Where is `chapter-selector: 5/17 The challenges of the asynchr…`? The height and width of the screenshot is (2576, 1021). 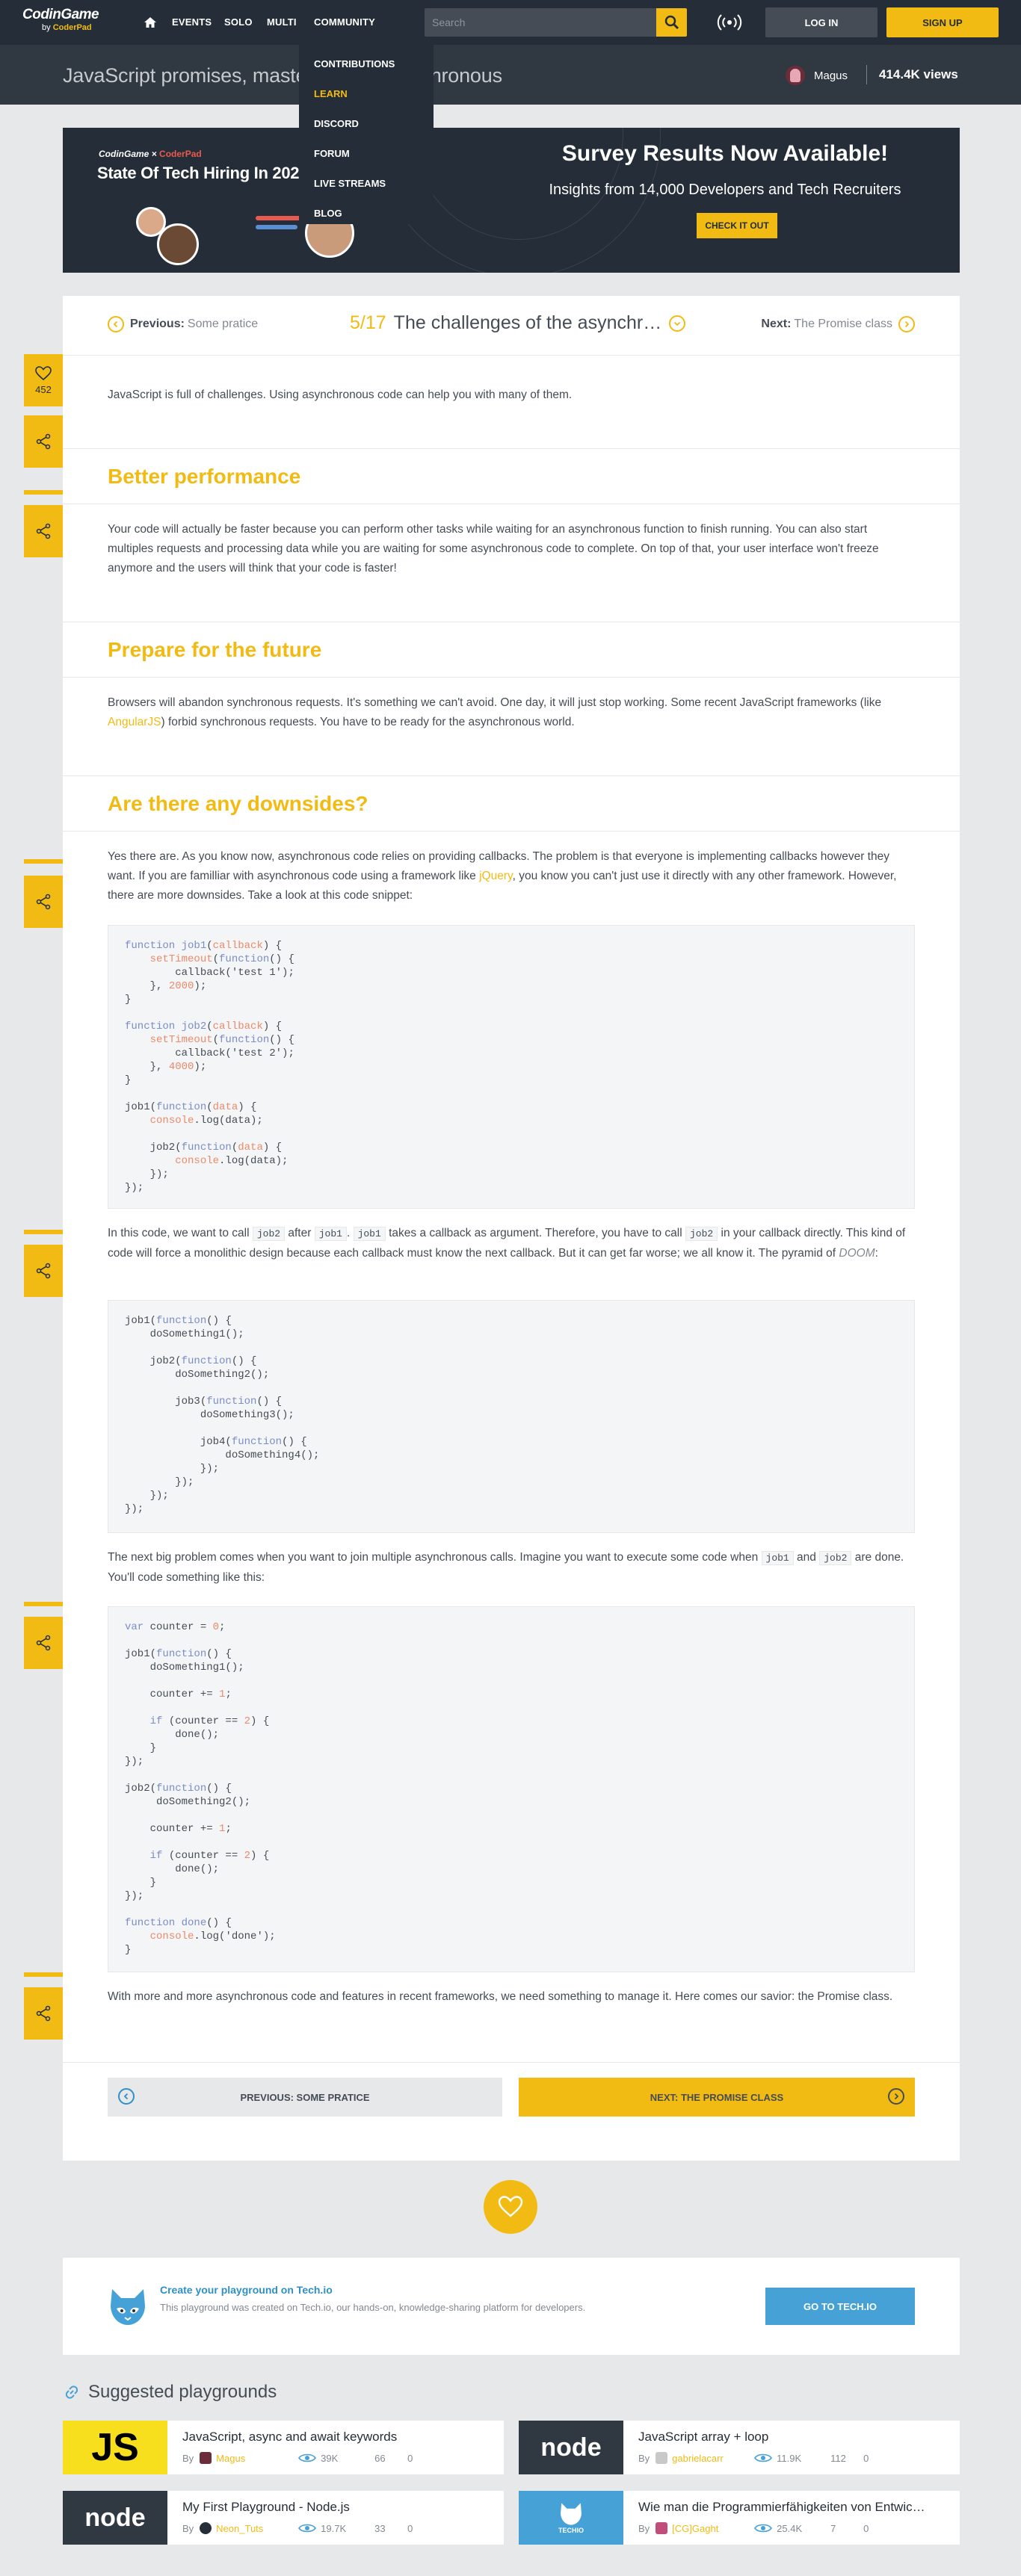 chapter-selector: 5/17 The challenges of the asynchr… is located at coordinates (518, 323).